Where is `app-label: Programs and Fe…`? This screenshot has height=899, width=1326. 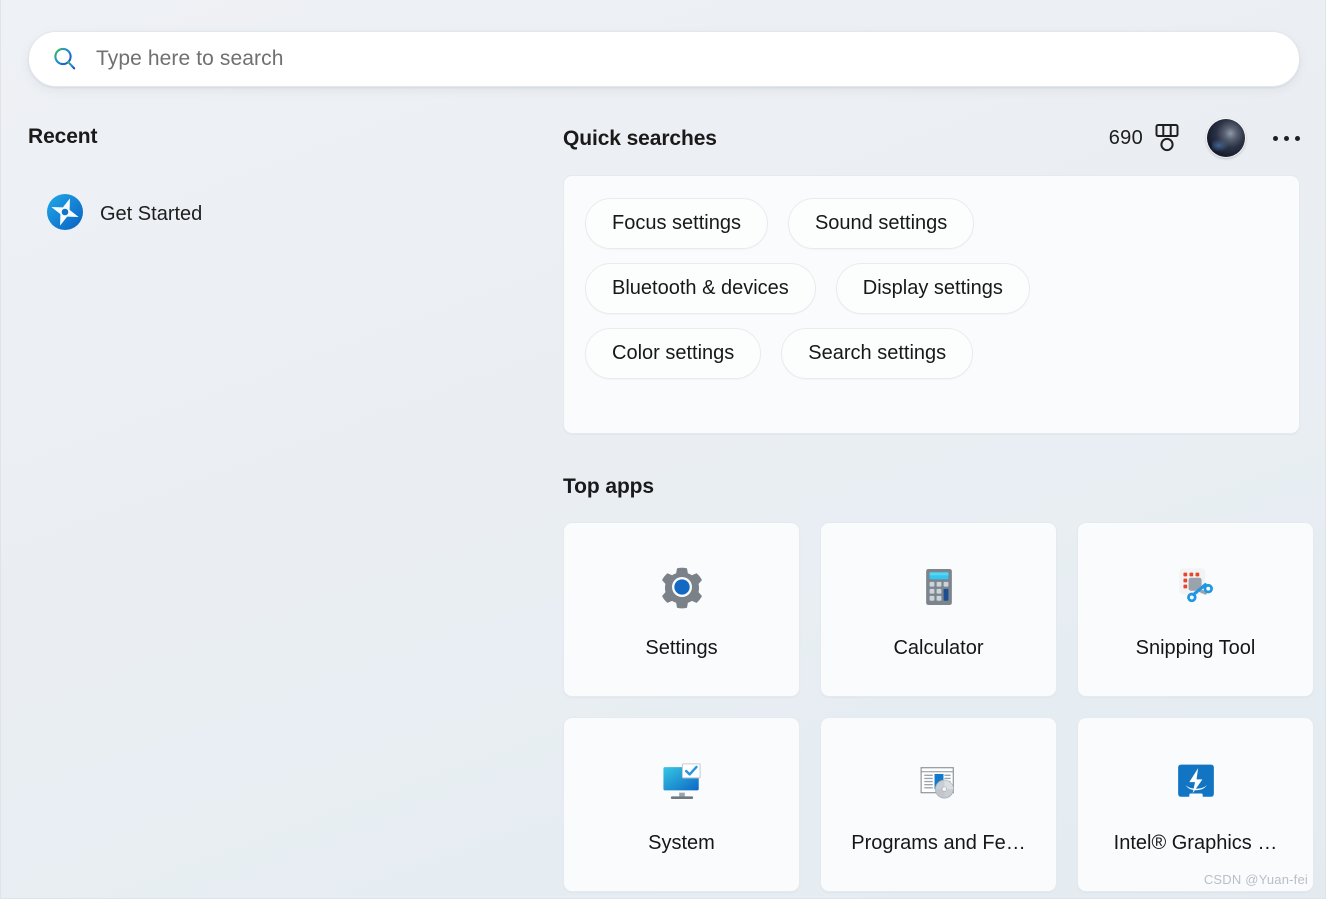
app-label: Programs and Fe… is located at coordinates (938, 843).